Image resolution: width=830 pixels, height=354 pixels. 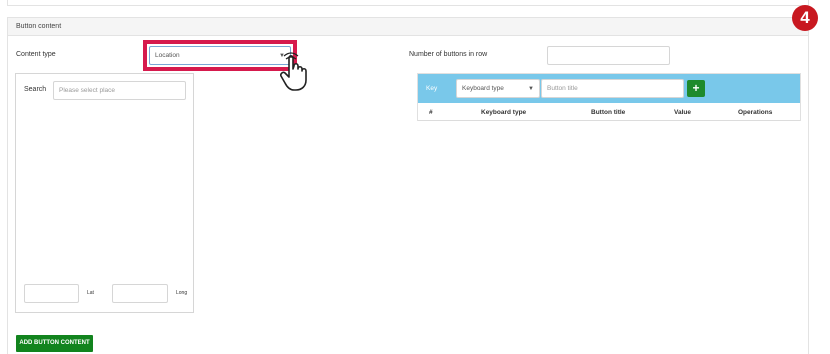 What do you see at coordinates (119, 90) in the screenshot?
I see `place-search-input: Please select place` at bounding box center [119, 90].